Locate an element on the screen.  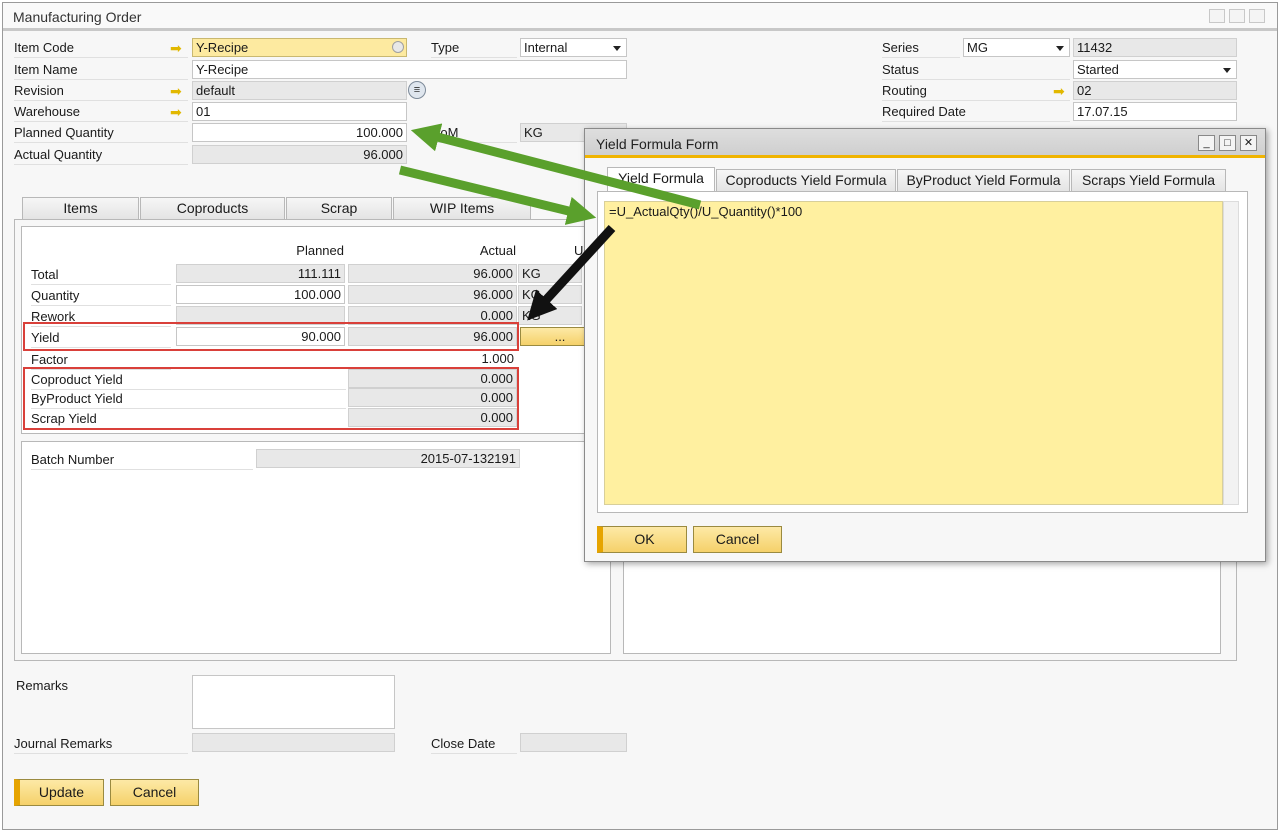
close-date-label: Close Date is located at coordinates (474, 744).